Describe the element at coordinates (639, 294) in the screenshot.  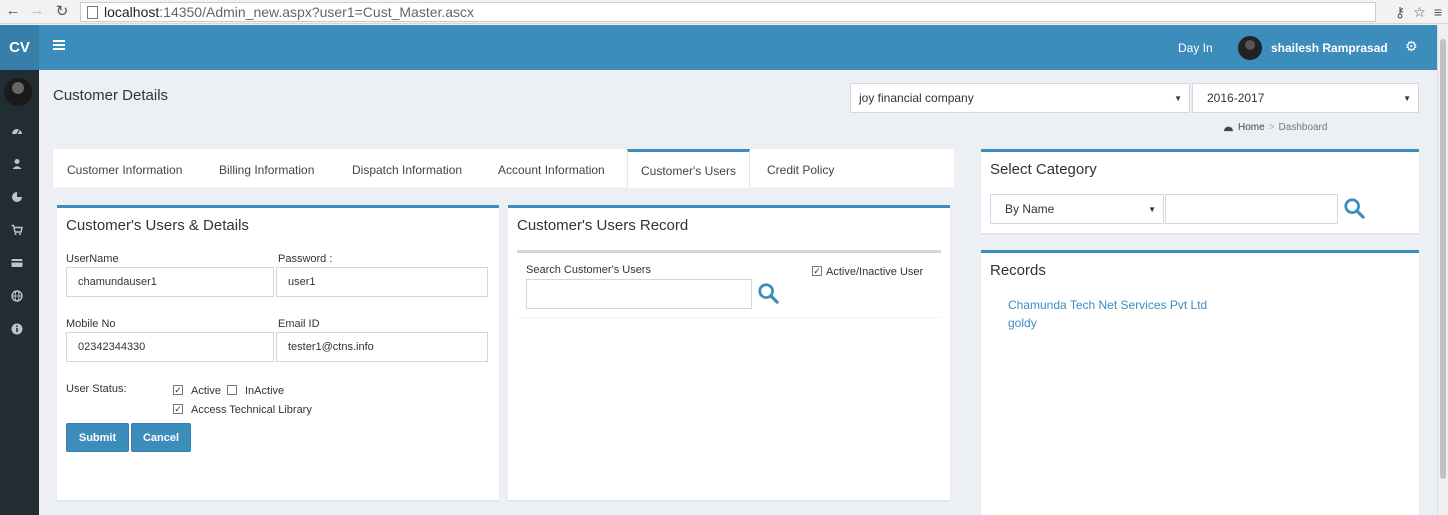
I see `search-users-input` at that location.